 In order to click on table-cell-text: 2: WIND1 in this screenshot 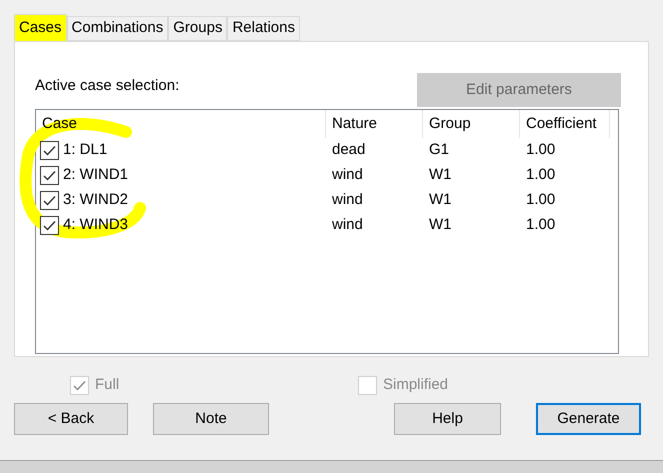, I will do `click(95, 175)`.